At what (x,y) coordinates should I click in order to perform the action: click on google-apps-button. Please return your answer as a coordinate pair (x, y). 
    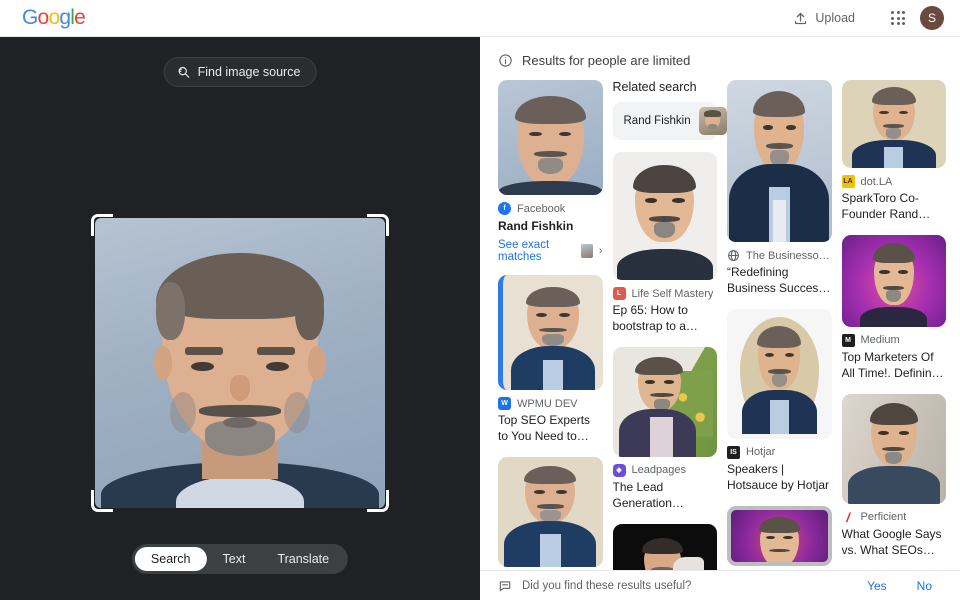
    Looking at the image, I should click on (898, 18).